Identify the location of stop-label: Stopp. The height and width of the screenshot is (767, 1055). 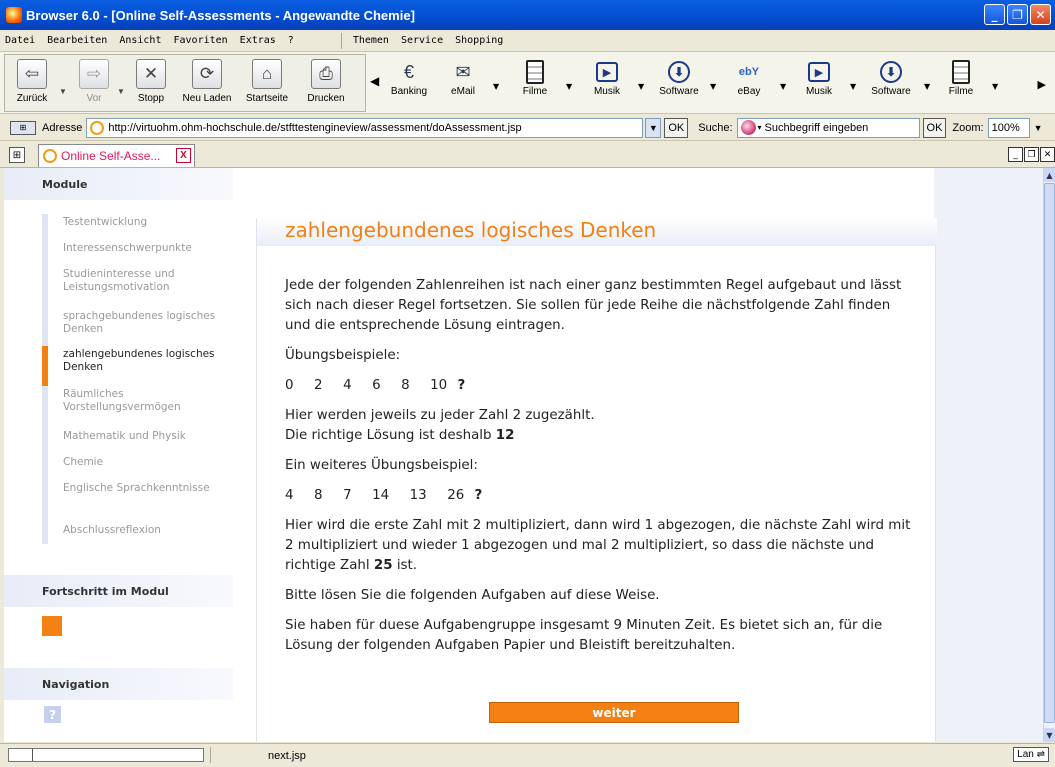
(151, 98).